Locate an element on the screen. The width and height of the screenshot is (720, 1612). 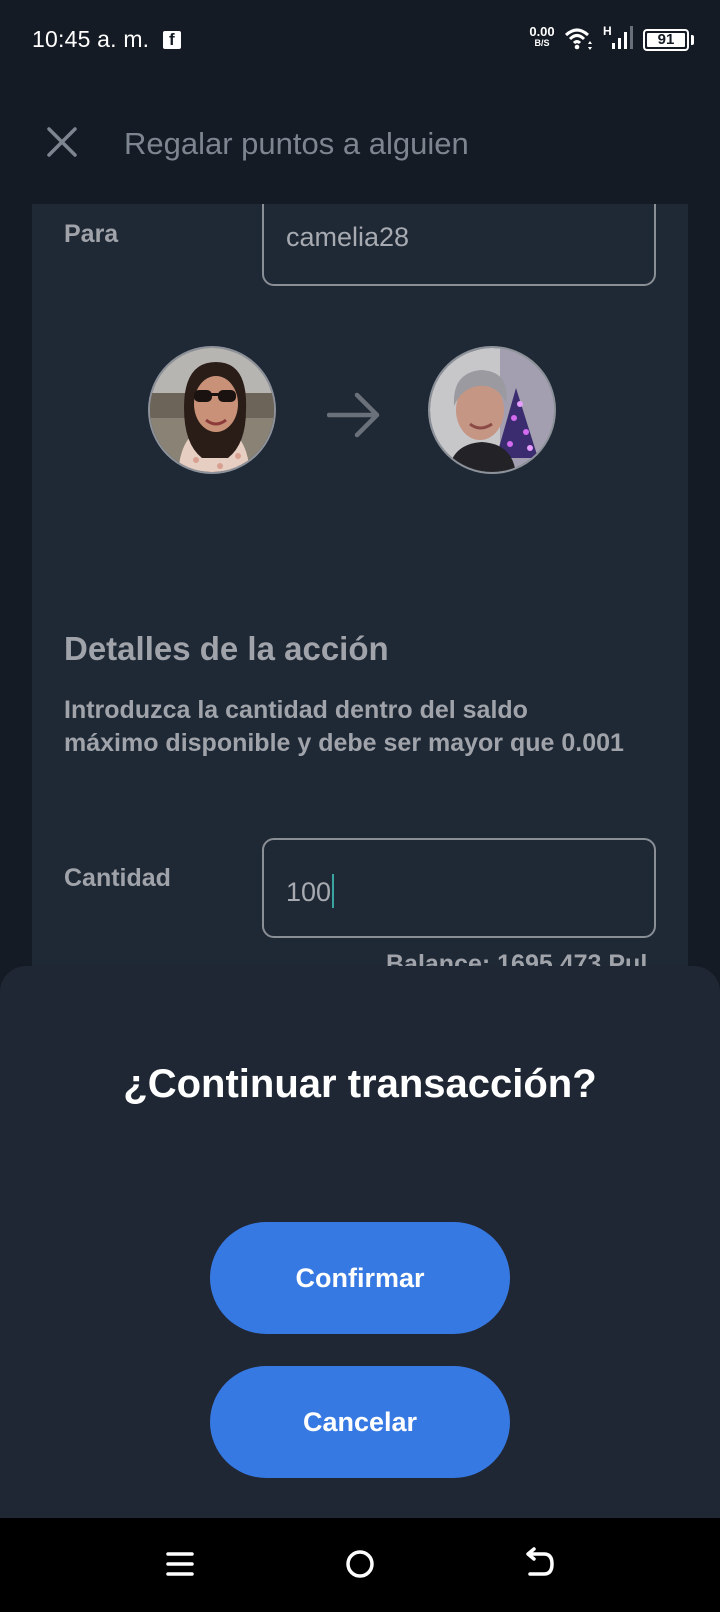
home-icon is located at coordinates (360, 1564).